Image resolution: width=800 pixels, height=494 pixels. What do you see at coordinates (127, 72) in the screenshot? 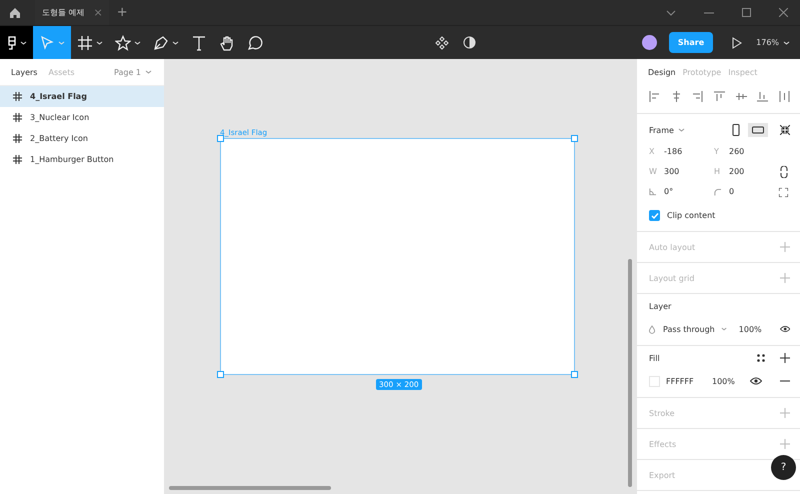
I see `page-dropdown: Page 1` at bounding box center [127, 72].